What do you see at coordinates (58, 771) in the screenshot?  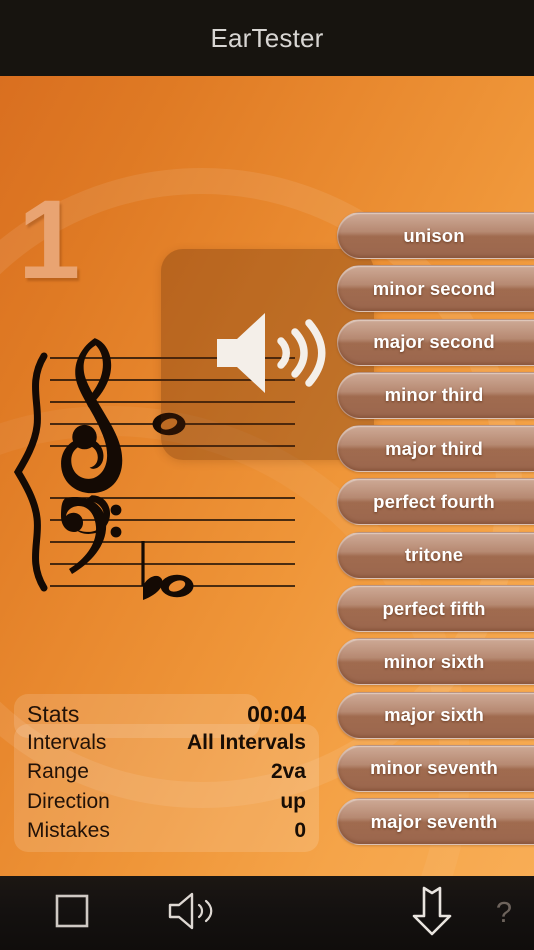 I see `stats-key: Range` at bounding box center [58, 771].